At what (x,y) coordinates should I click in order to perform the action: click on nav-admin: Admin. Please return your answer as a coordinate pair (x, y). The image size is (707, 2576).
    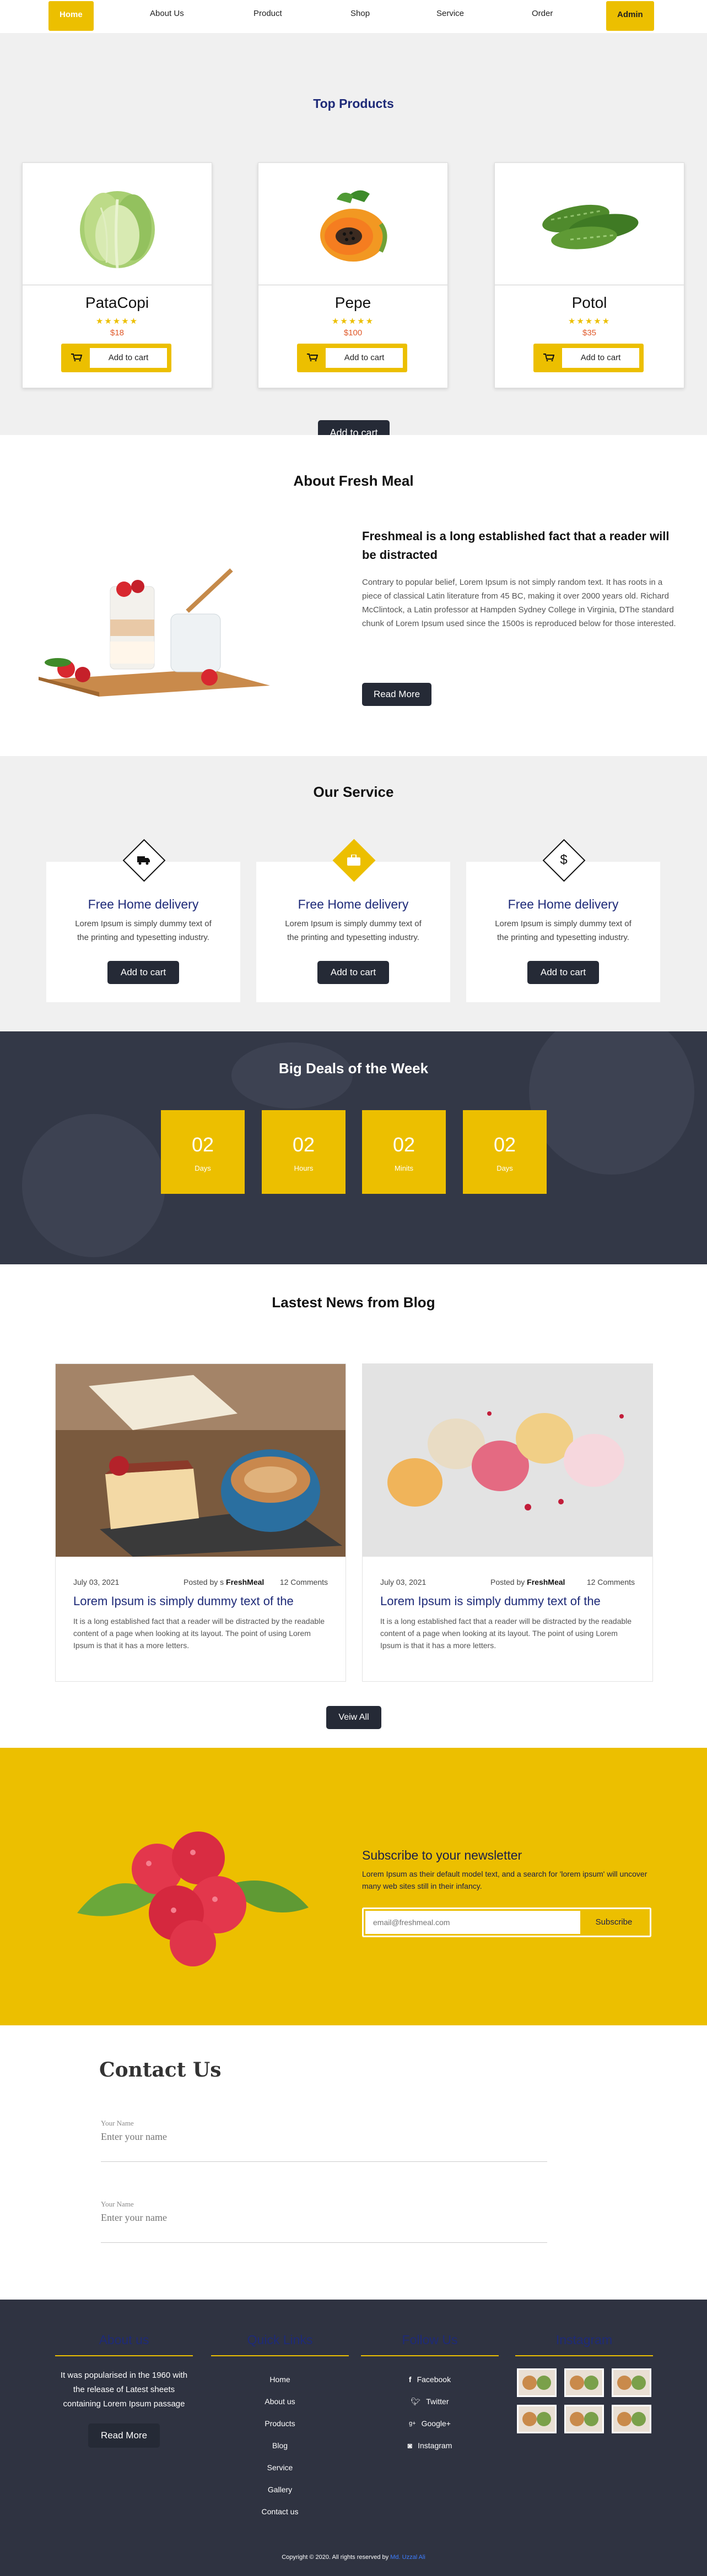
    Looking at the image, I should click on (630, 16).